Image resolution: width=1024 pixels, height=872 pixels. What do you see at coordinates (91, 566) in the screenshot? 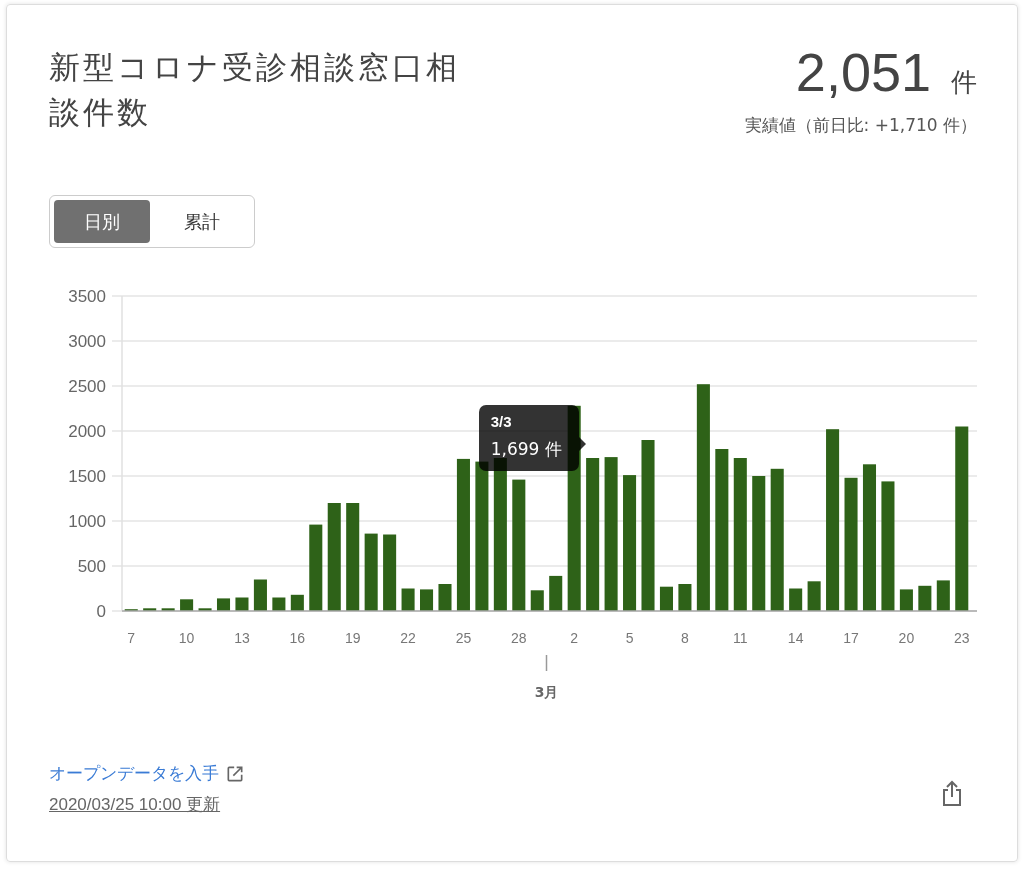
I see `y-axis-label: 500` at bounding box center [91, 566].